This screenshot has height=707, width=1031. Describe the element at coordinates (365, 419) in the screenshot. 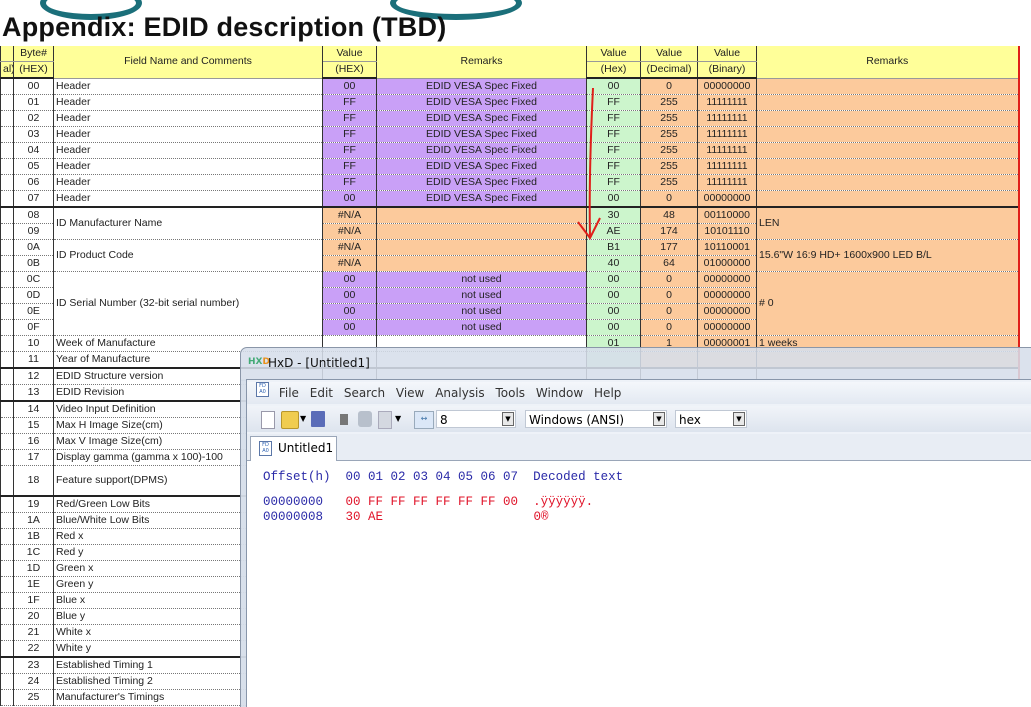

I see `properties-icon` at that location.